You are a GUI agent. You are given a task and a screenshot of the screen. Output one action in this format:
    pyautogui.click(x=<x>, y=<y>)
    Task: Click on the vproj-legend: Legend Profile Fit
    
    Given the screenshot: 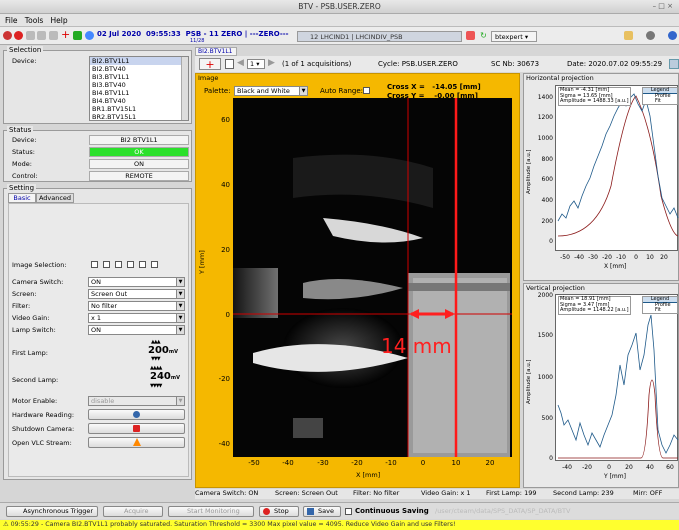 What is the action you would take?
    pyautogui.click(x=660, y=305)
    